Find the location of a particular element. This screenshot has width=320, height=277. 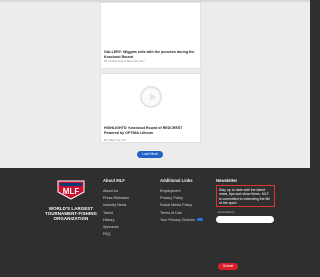

newsletter-heading: Newsletter is located at coordinates (227, 180).